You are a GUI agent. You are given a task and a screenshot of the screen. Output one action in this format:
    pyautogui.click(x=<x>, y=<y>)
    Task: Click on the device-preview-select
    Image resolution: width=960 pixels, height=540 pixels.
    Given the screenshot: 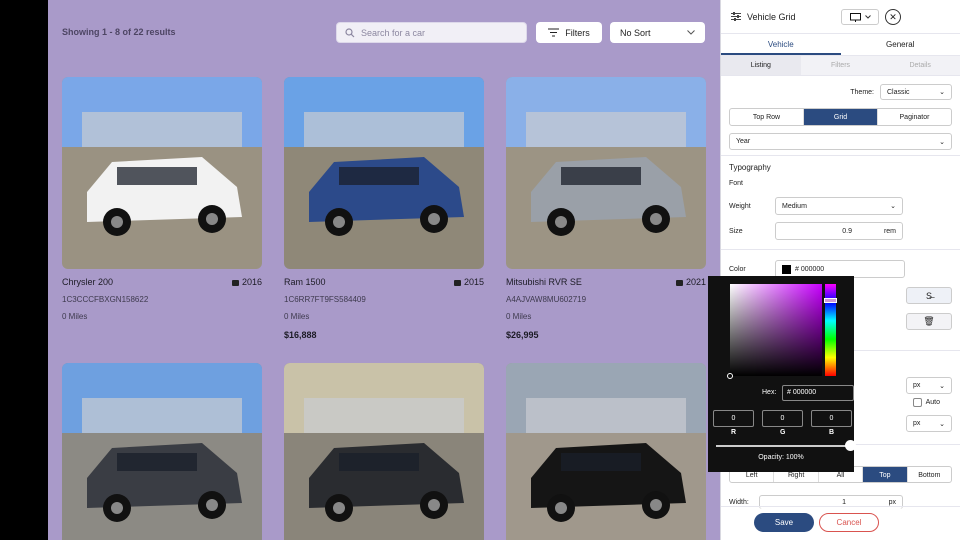 What is the action you would take?
    pyautogui.click(x=860, y=17)
    